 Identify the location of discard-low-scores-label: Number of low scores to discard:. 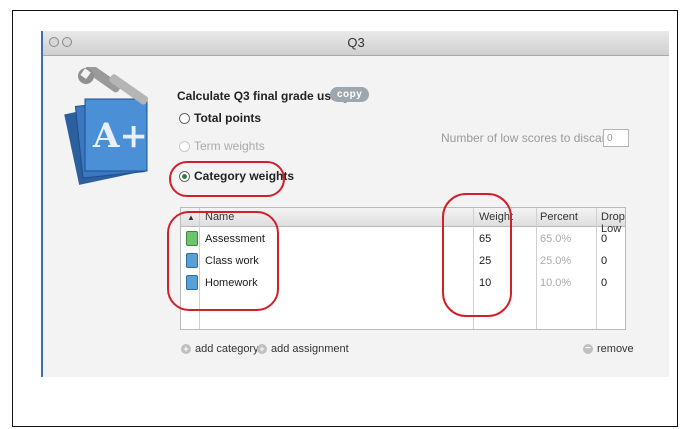
(528, 138).